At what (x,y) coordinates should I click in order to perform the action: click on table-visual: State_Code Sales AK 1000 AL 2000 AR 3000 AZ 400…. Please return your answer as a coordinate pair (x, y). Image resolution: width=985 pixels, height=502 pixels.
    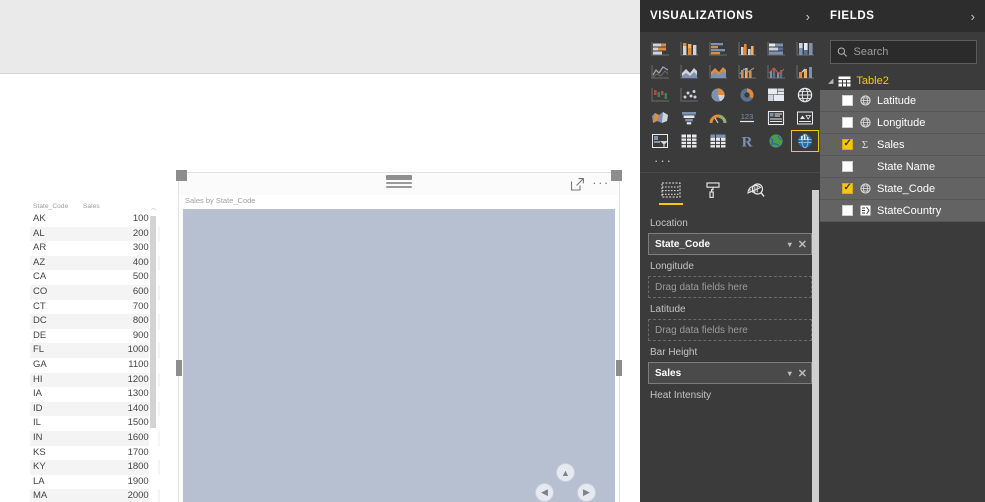
    Looking at the image, I should click on (95, 352).